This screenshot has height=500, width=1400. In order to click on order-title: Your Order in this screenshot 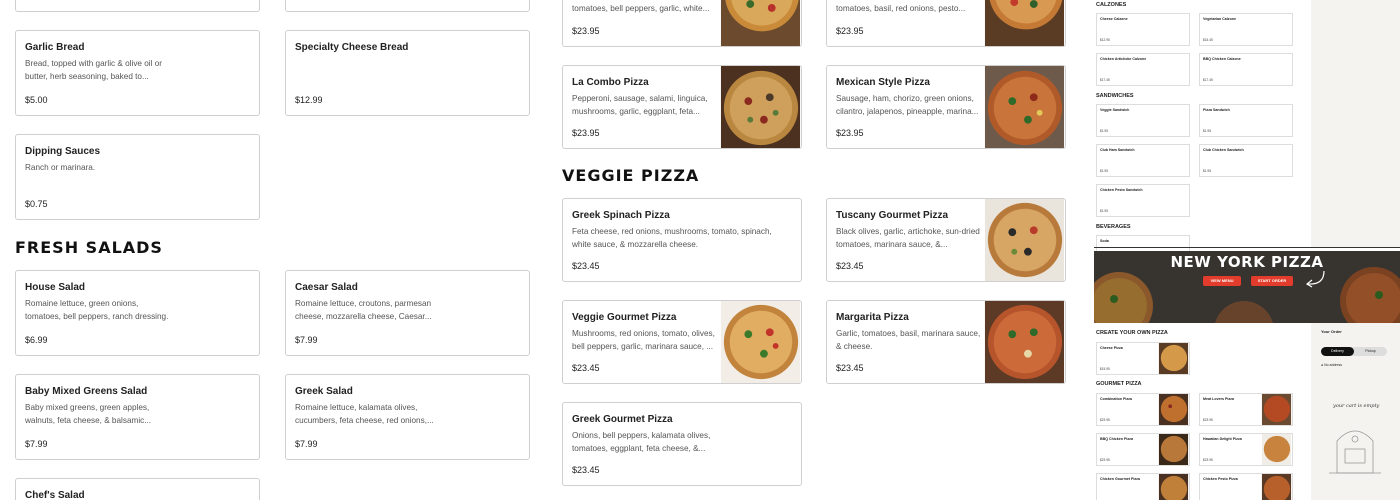, I will do `click(1331, 331)`.